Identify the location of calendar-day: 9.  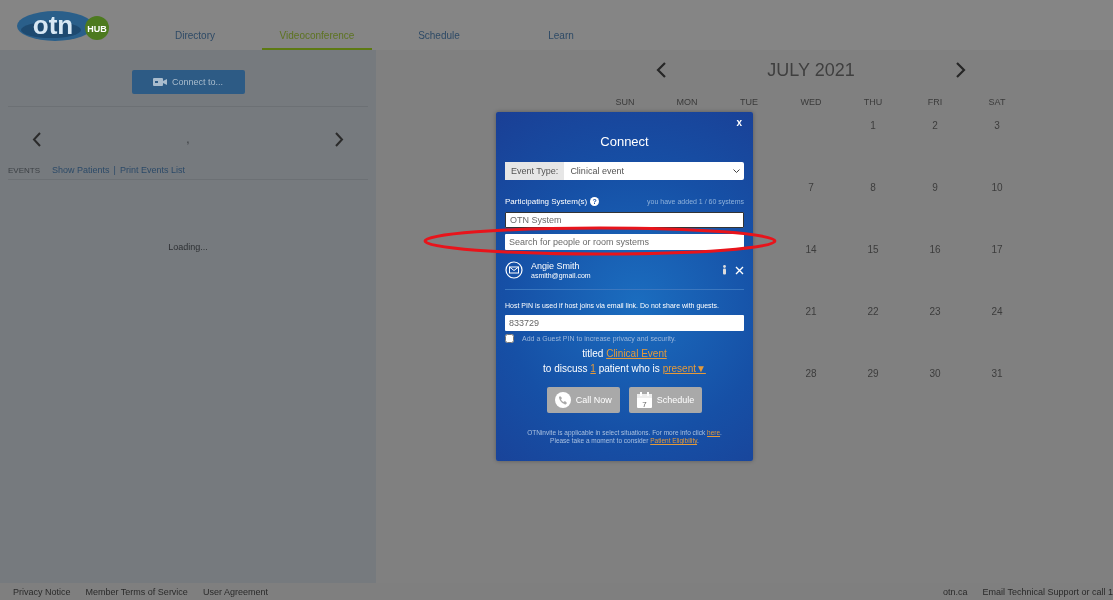
(935, 213).